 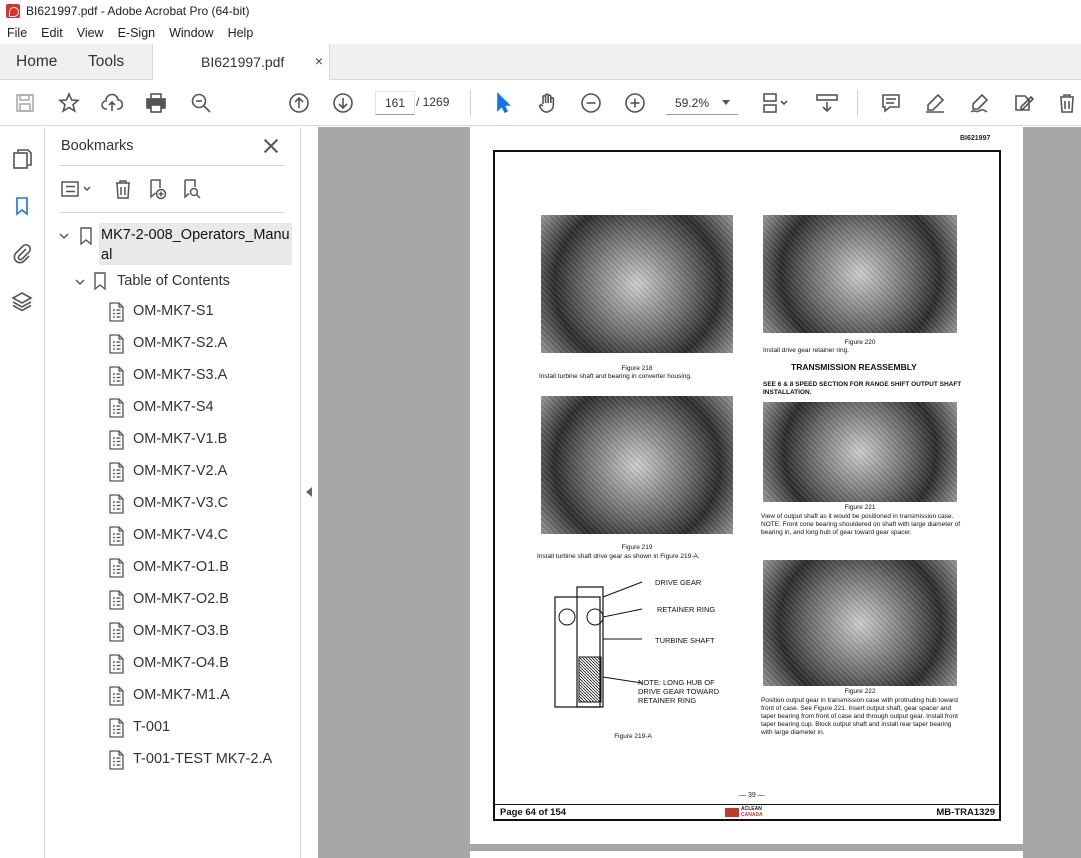 I want to click on hand-tool-icon, so click(x=547, y=103).